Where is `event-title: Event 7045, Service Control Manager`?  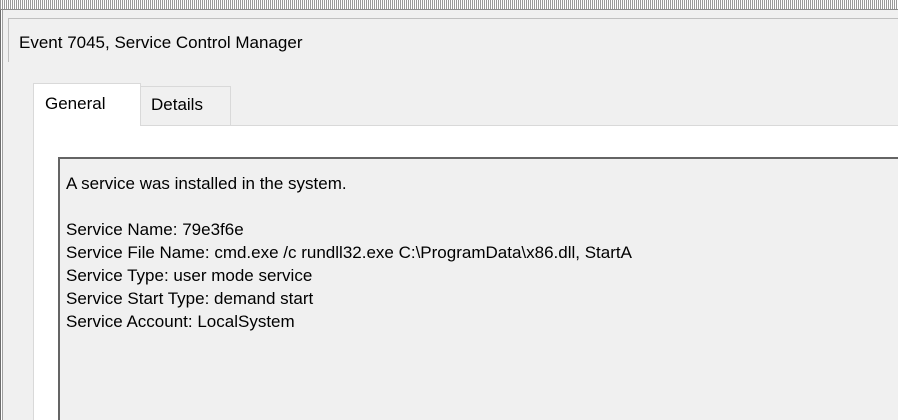
event-title: Event 7045, Service Control Manager is located at coordinates (161, 42).